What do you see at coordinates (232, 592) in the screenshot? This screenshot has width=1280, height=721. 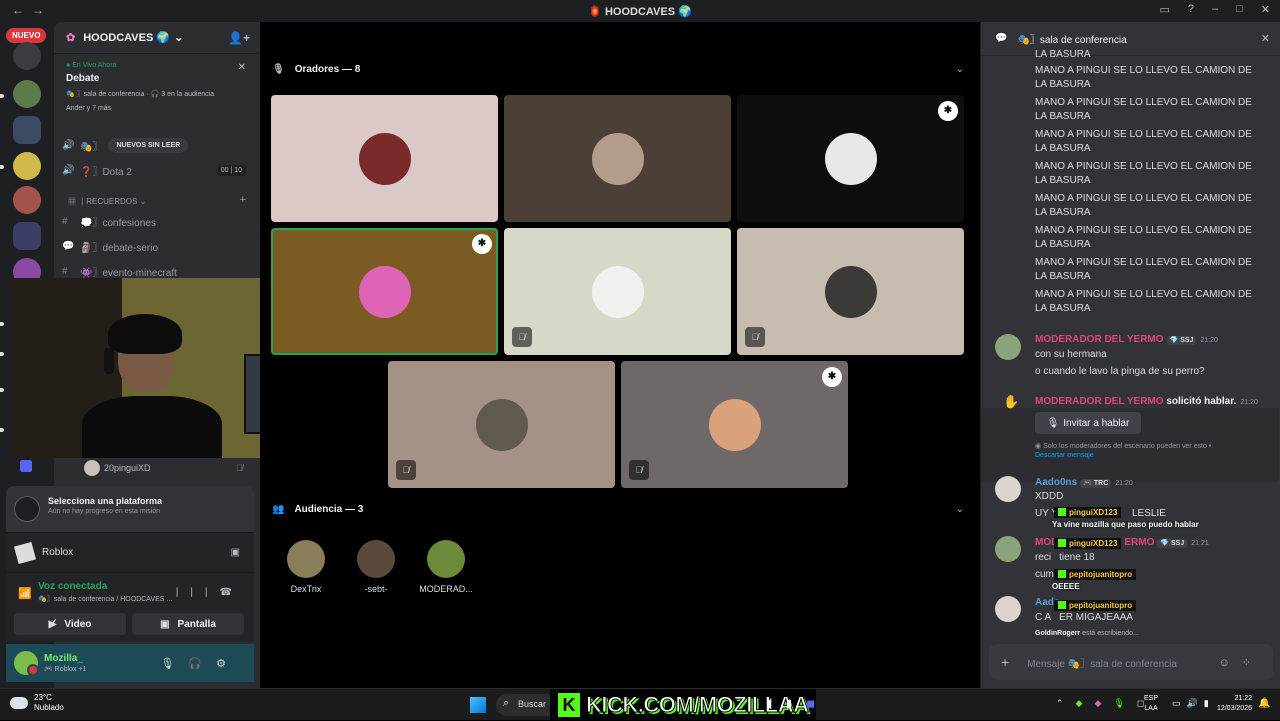 I see `disconnect-icon: ☎` at bounding box center [232, 592].